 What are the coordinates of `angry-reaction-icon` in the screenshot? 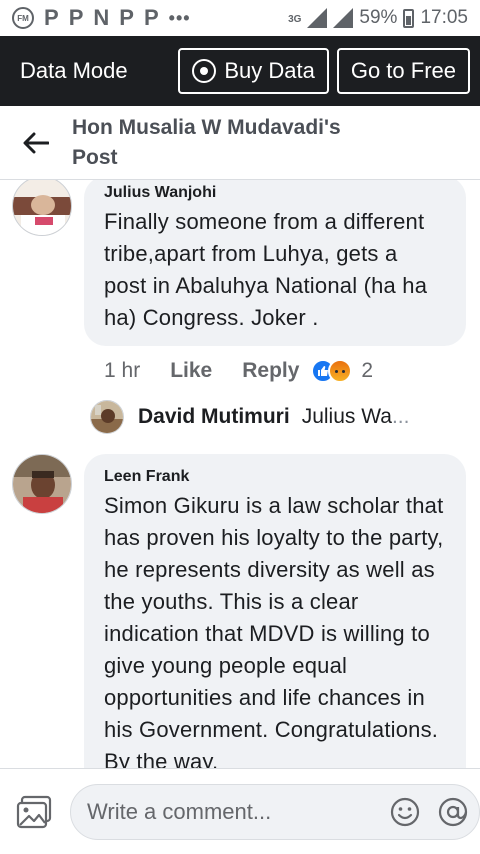 It's located at (340, 371).